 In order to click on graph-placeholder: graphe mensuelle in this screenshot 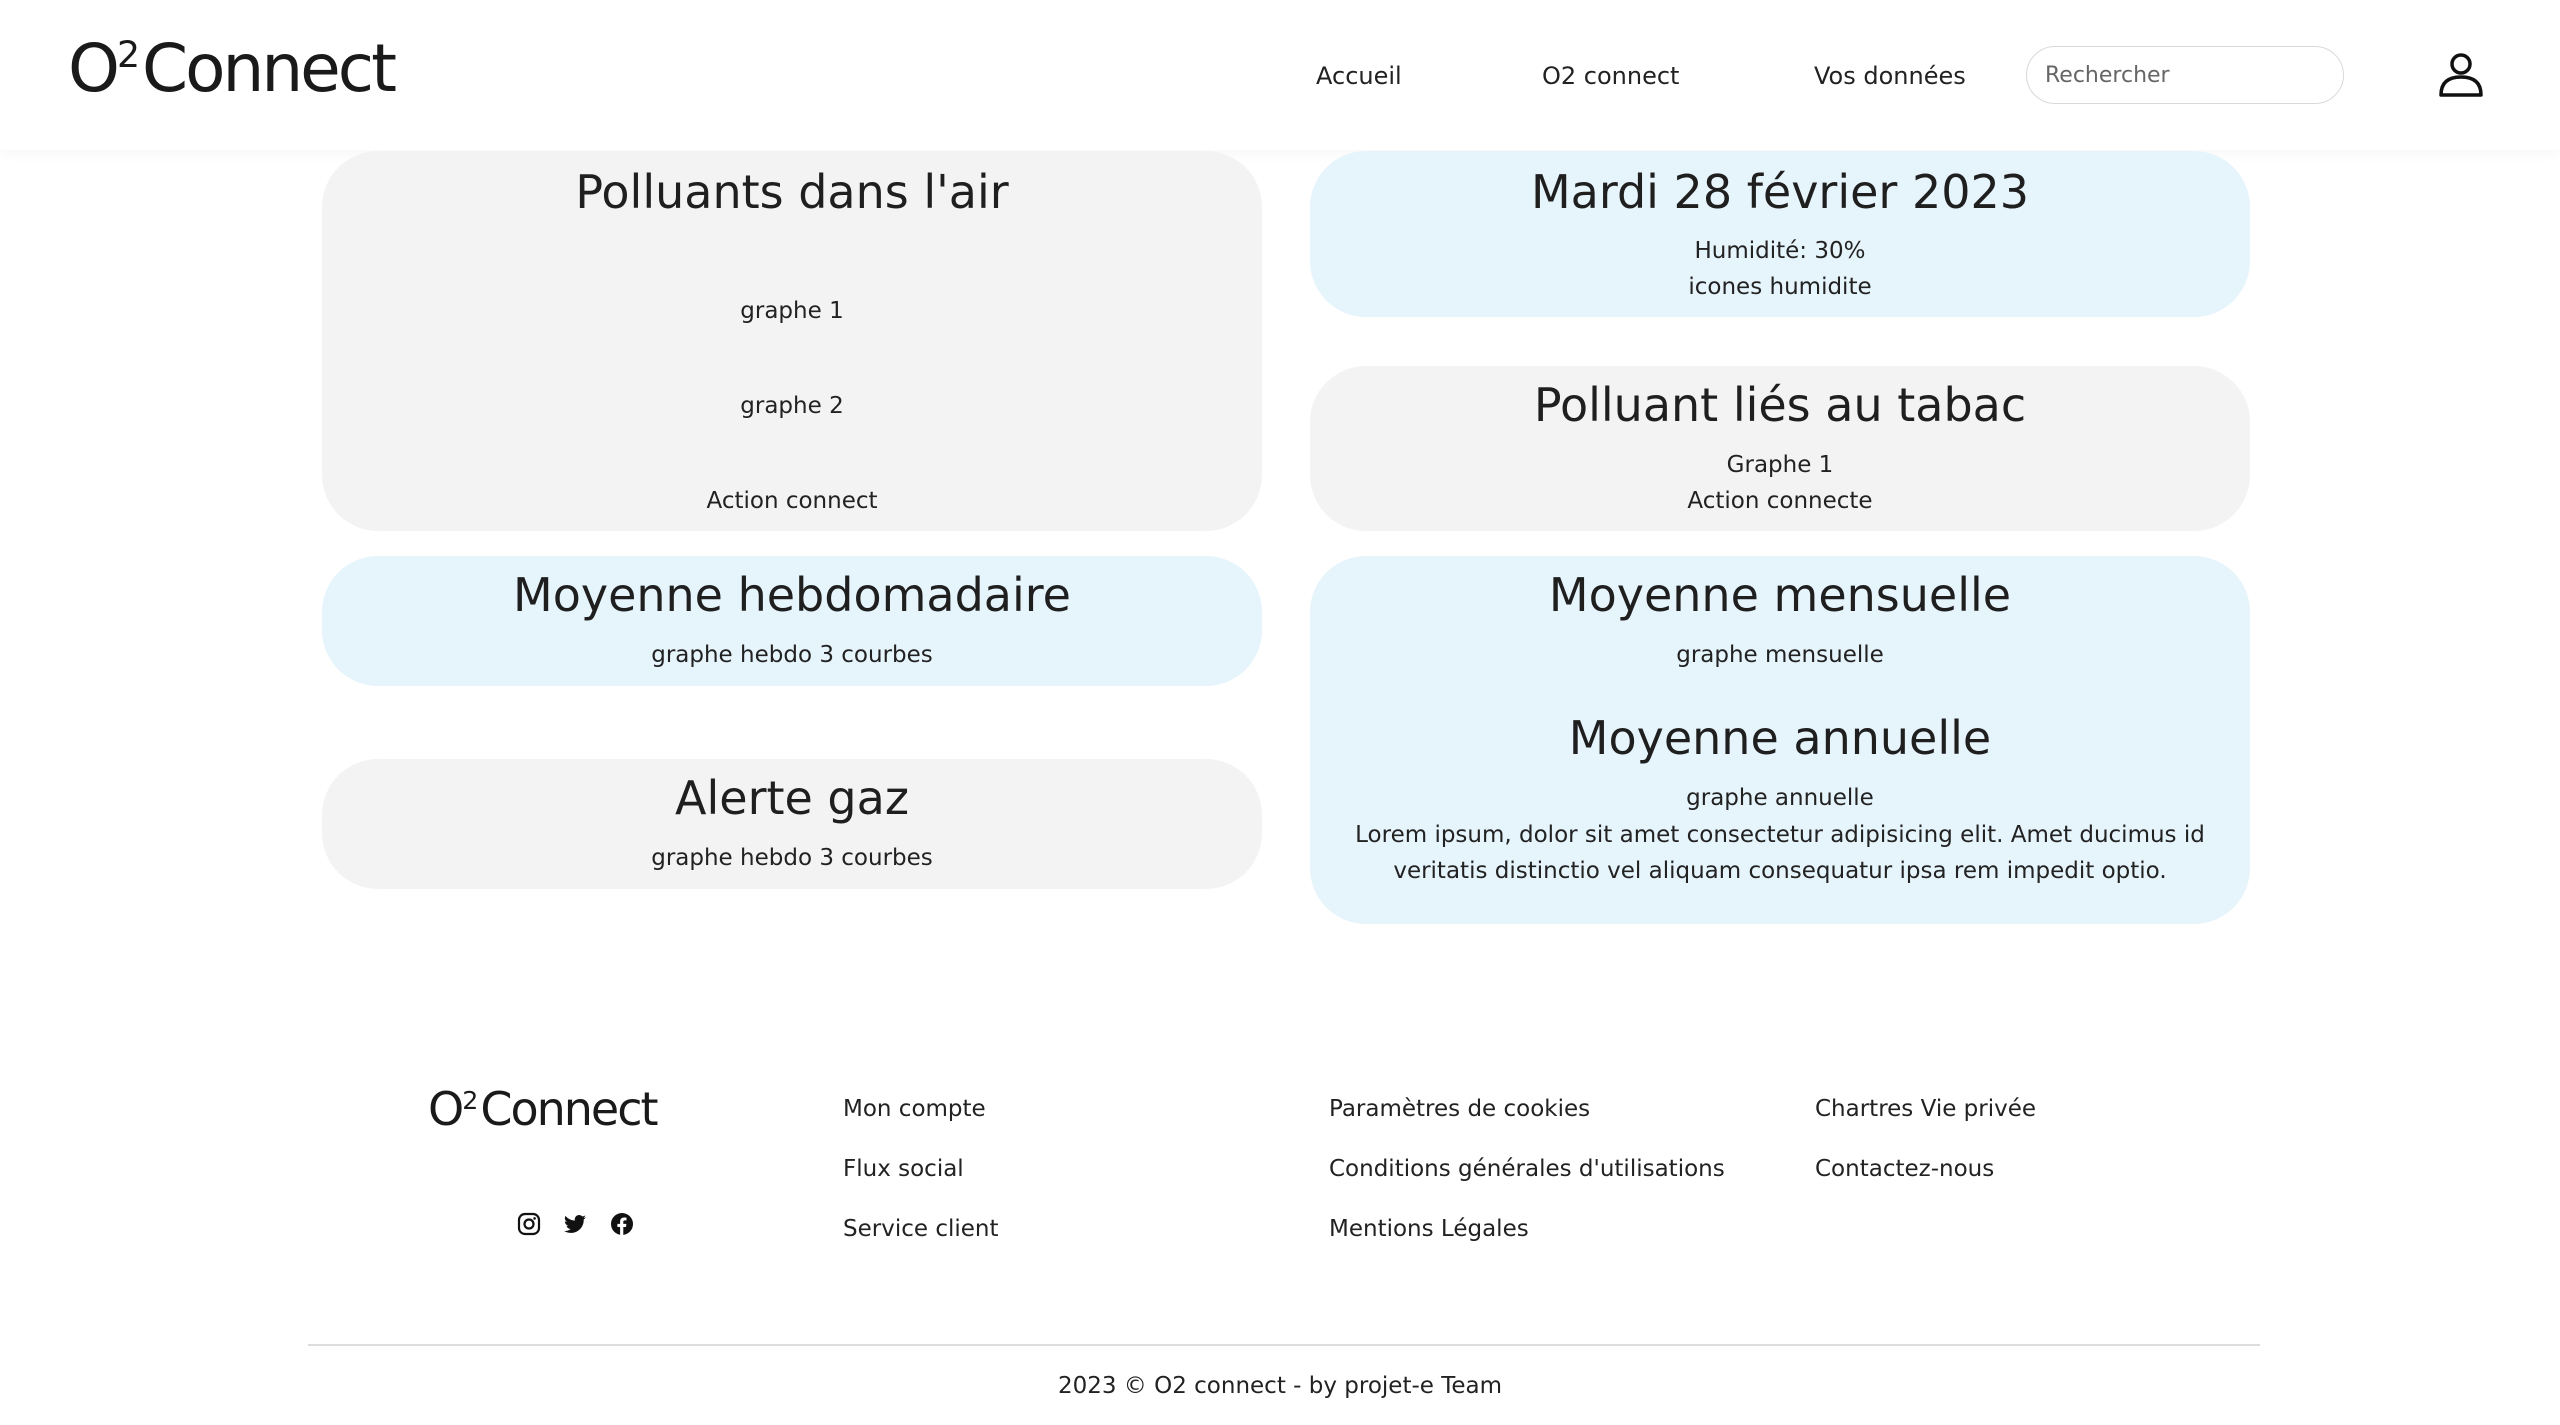, I will do `click(1780, 655)`.